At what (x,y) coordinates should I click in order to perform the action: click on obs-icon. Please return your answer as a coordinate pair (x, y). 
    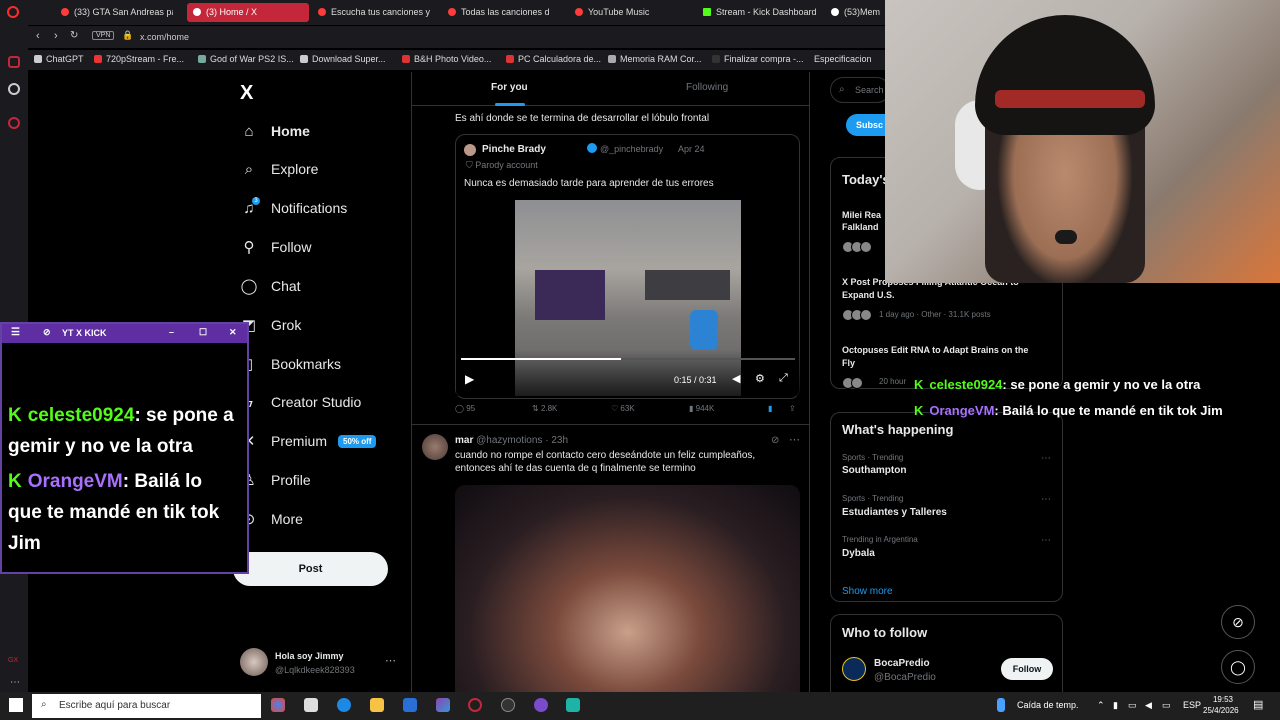
    Looking at the image, I should click on (508, 705).